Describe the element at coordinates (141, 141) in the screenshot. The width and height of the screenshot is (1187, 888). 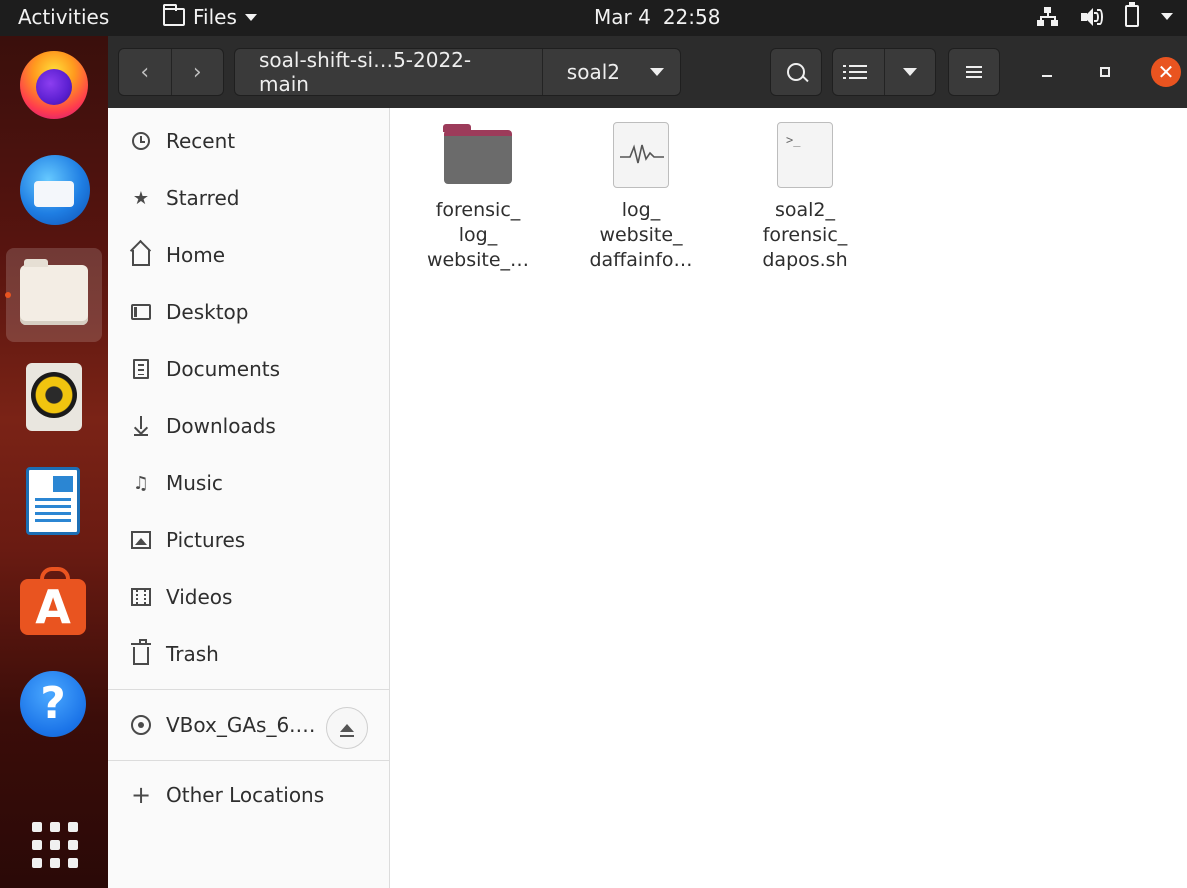
I see `clock-icon` at that location.